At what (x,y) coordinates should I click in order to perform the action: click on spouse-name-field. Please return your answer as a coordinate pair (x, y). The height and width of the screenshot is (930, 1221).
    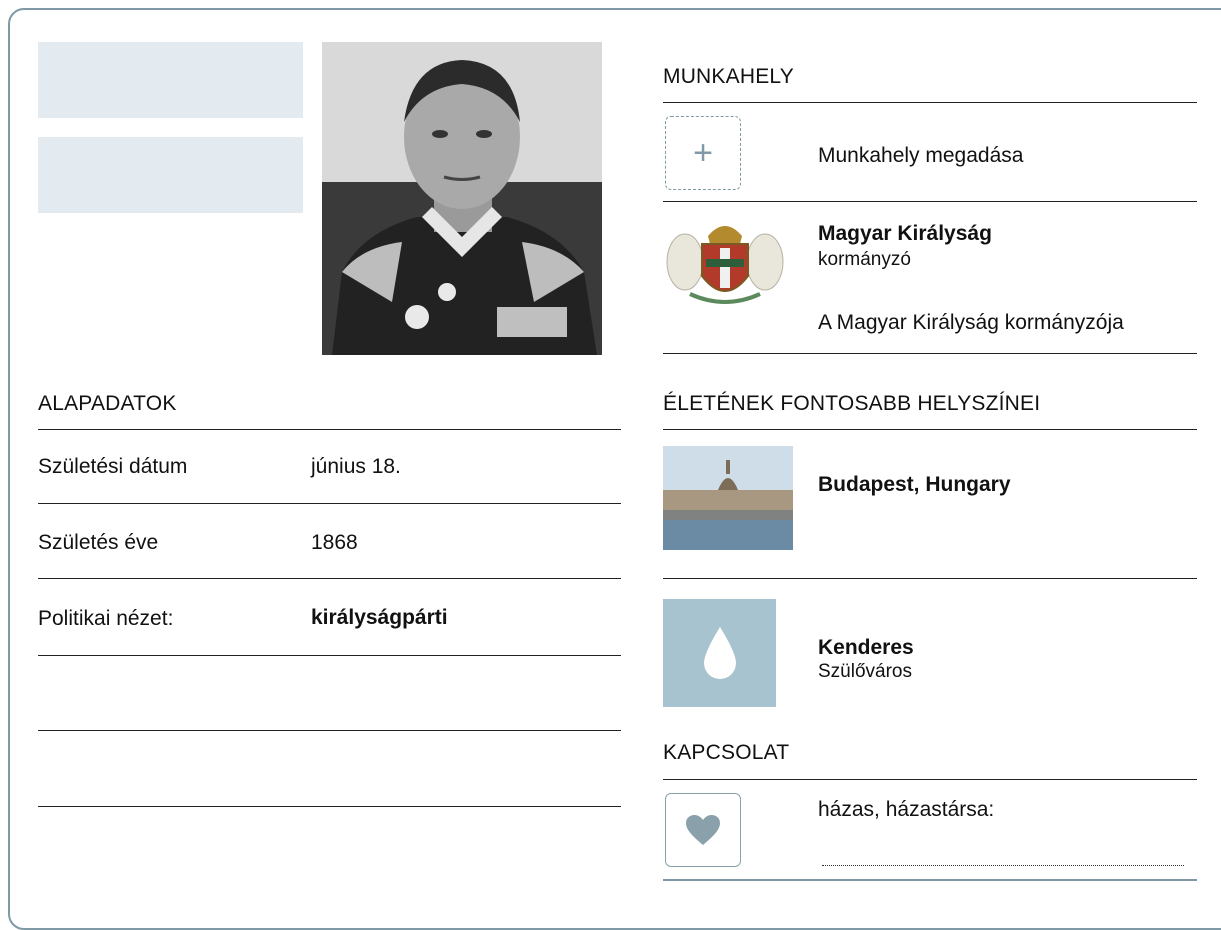
    Looking at the image, I should click on (1003, 860).